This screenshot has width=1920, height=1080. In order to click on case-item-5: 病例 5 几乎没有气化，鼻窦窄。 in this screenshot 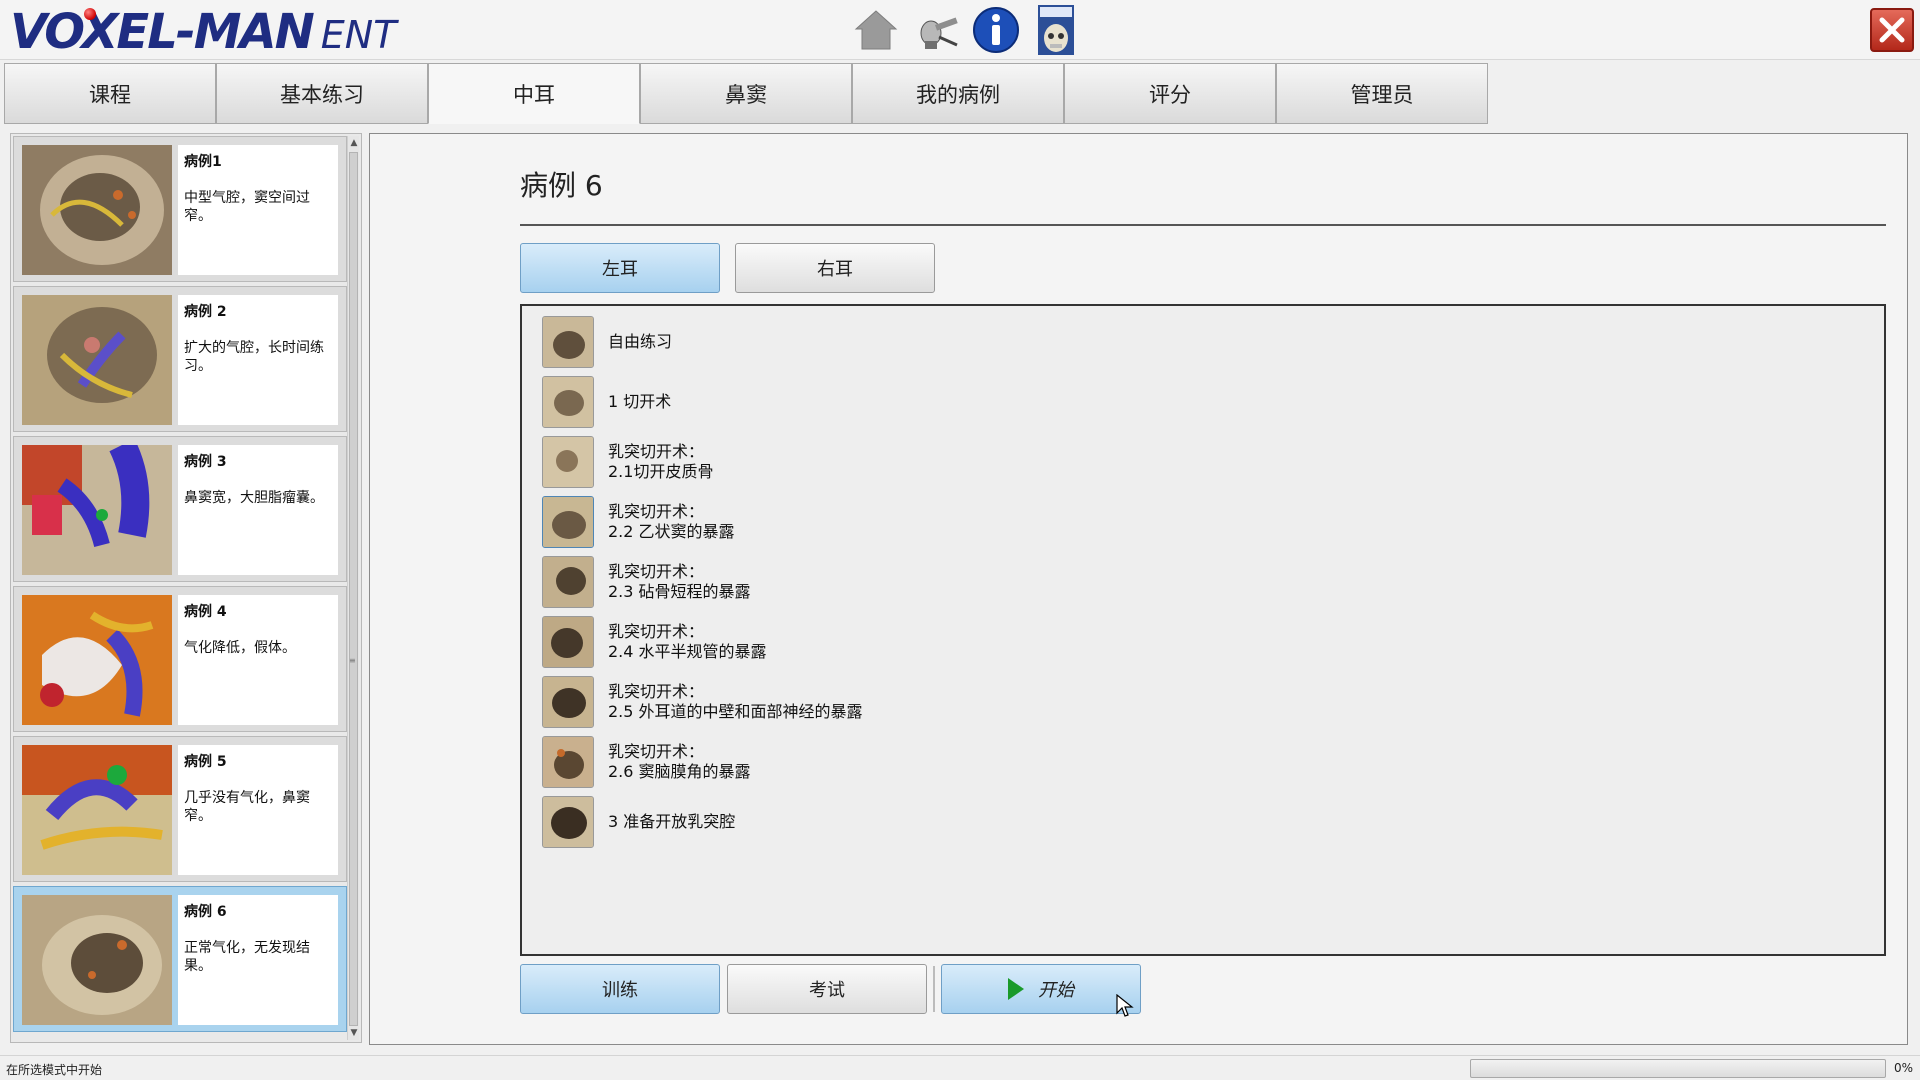, I will do `click(180, 809)`.